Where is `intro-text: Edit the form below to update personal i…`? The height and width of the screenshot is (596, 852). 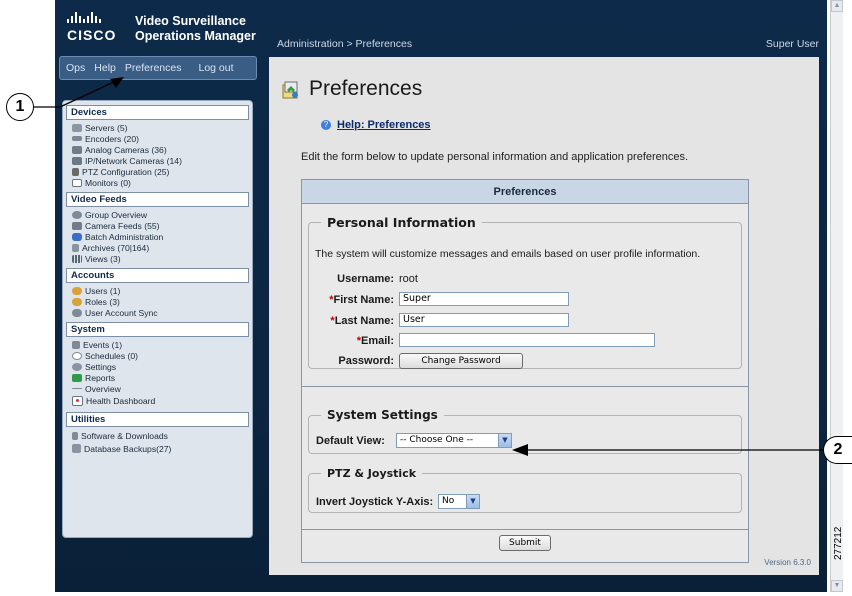
intro-text: Edit the form below to update personal i… is located at coordinates (495, 157).